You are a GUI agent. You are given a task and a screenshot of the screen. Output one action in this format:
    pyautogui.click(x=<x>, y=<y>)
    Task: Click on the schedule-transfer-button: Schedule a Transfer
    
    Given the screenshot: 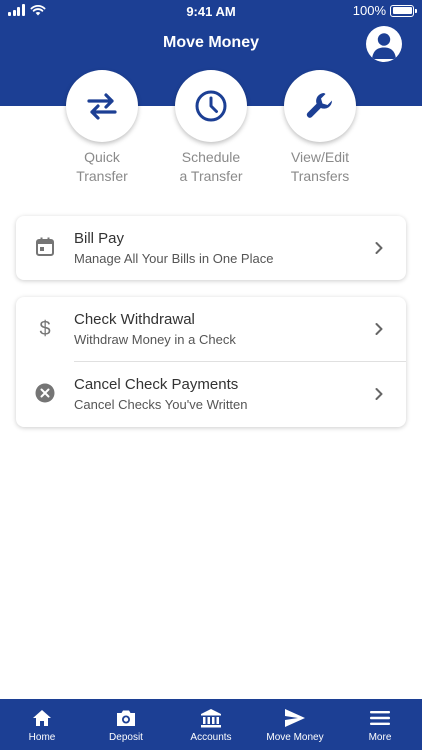 What is the action you would take?
    pyautogui.click(x=211, y=128)
    